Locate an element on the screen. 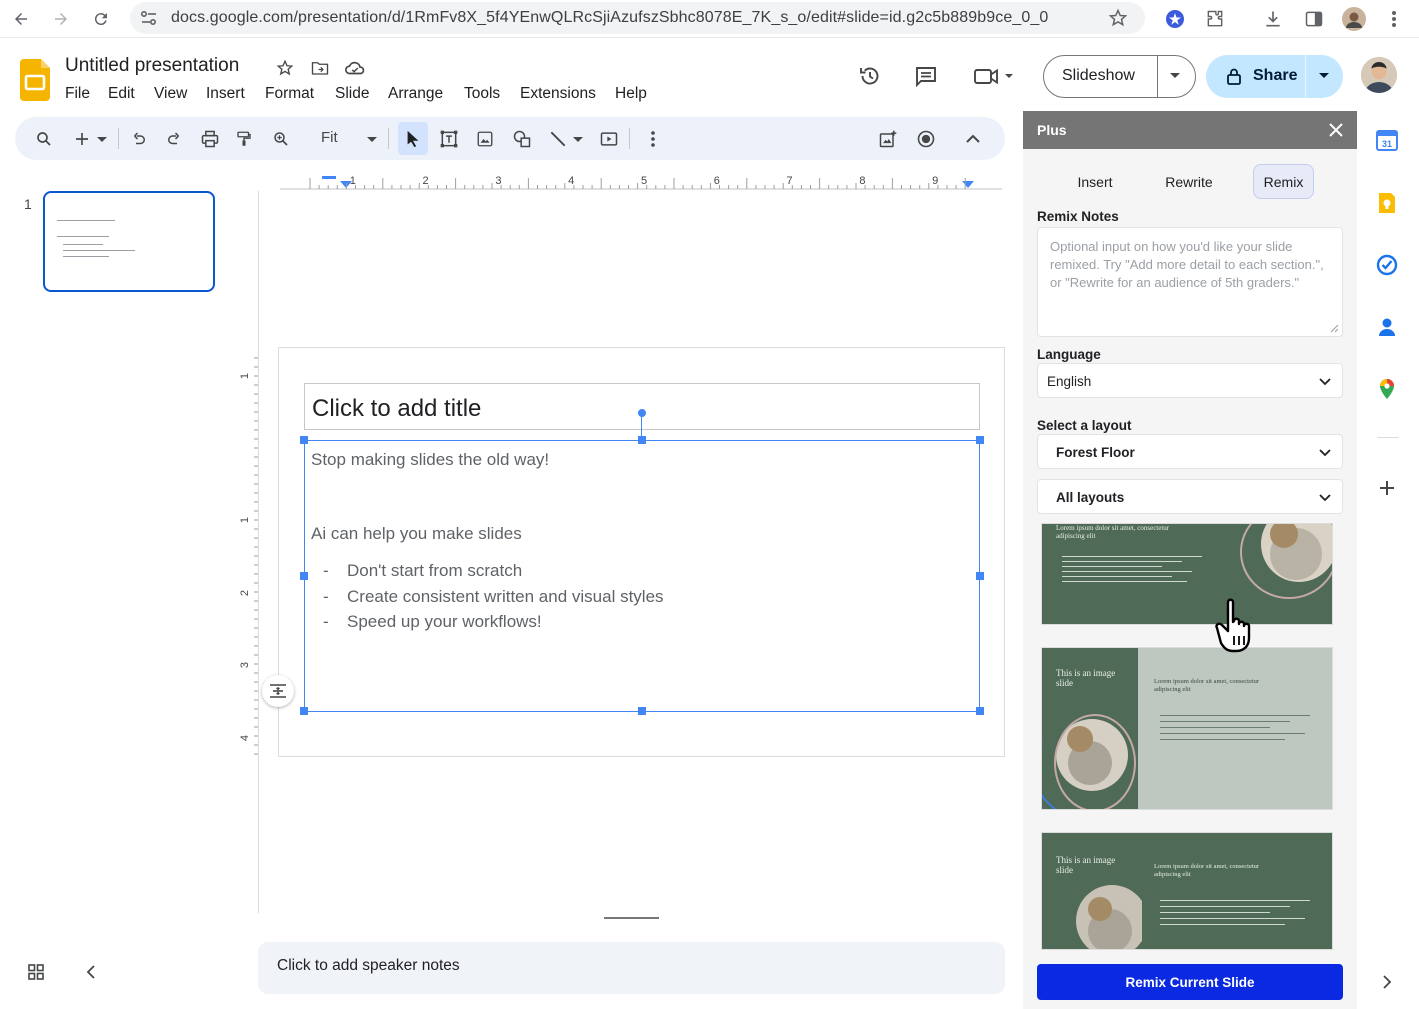  profile-avatar-icon is located at coordinates (1354, 19).